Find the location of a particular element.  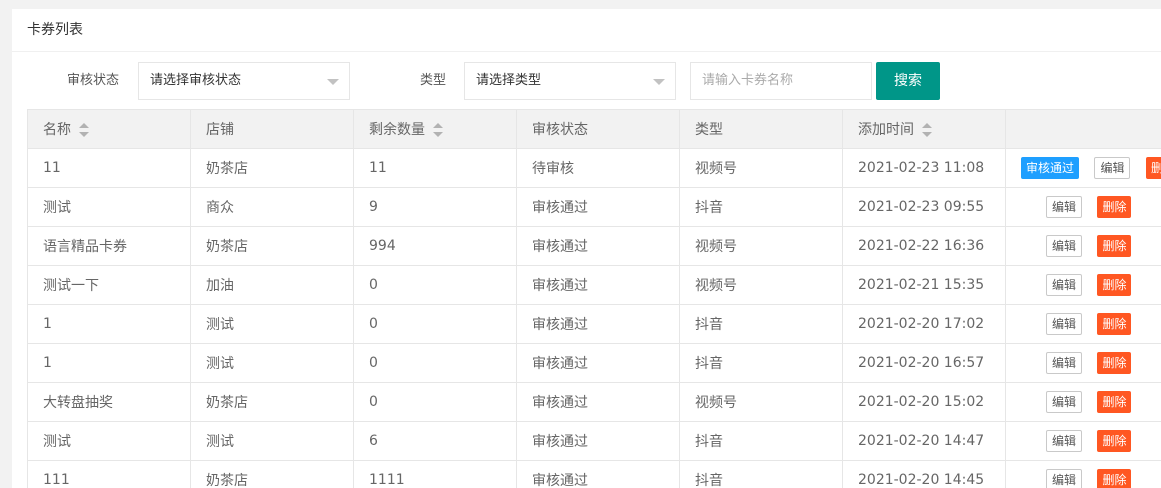

cell-time: 2021-02-20 14:45 is located at coordinates (924, 474).